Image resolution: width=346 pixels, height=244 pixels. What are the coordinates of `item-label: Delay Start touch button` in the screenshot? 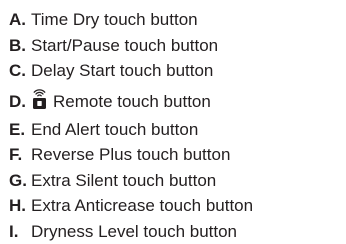 It's located at (122, 70).